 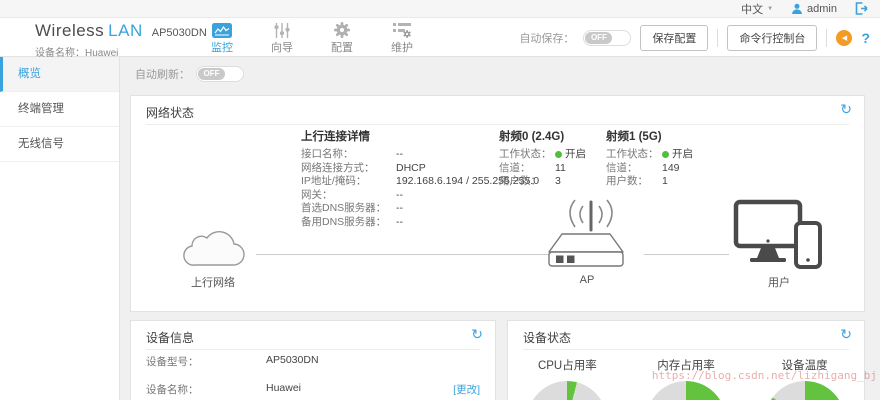 What do you see at coordinates (317, 194) in the screenshot?
I see `detail-label: 网关：` at bounding box center [317, 194].